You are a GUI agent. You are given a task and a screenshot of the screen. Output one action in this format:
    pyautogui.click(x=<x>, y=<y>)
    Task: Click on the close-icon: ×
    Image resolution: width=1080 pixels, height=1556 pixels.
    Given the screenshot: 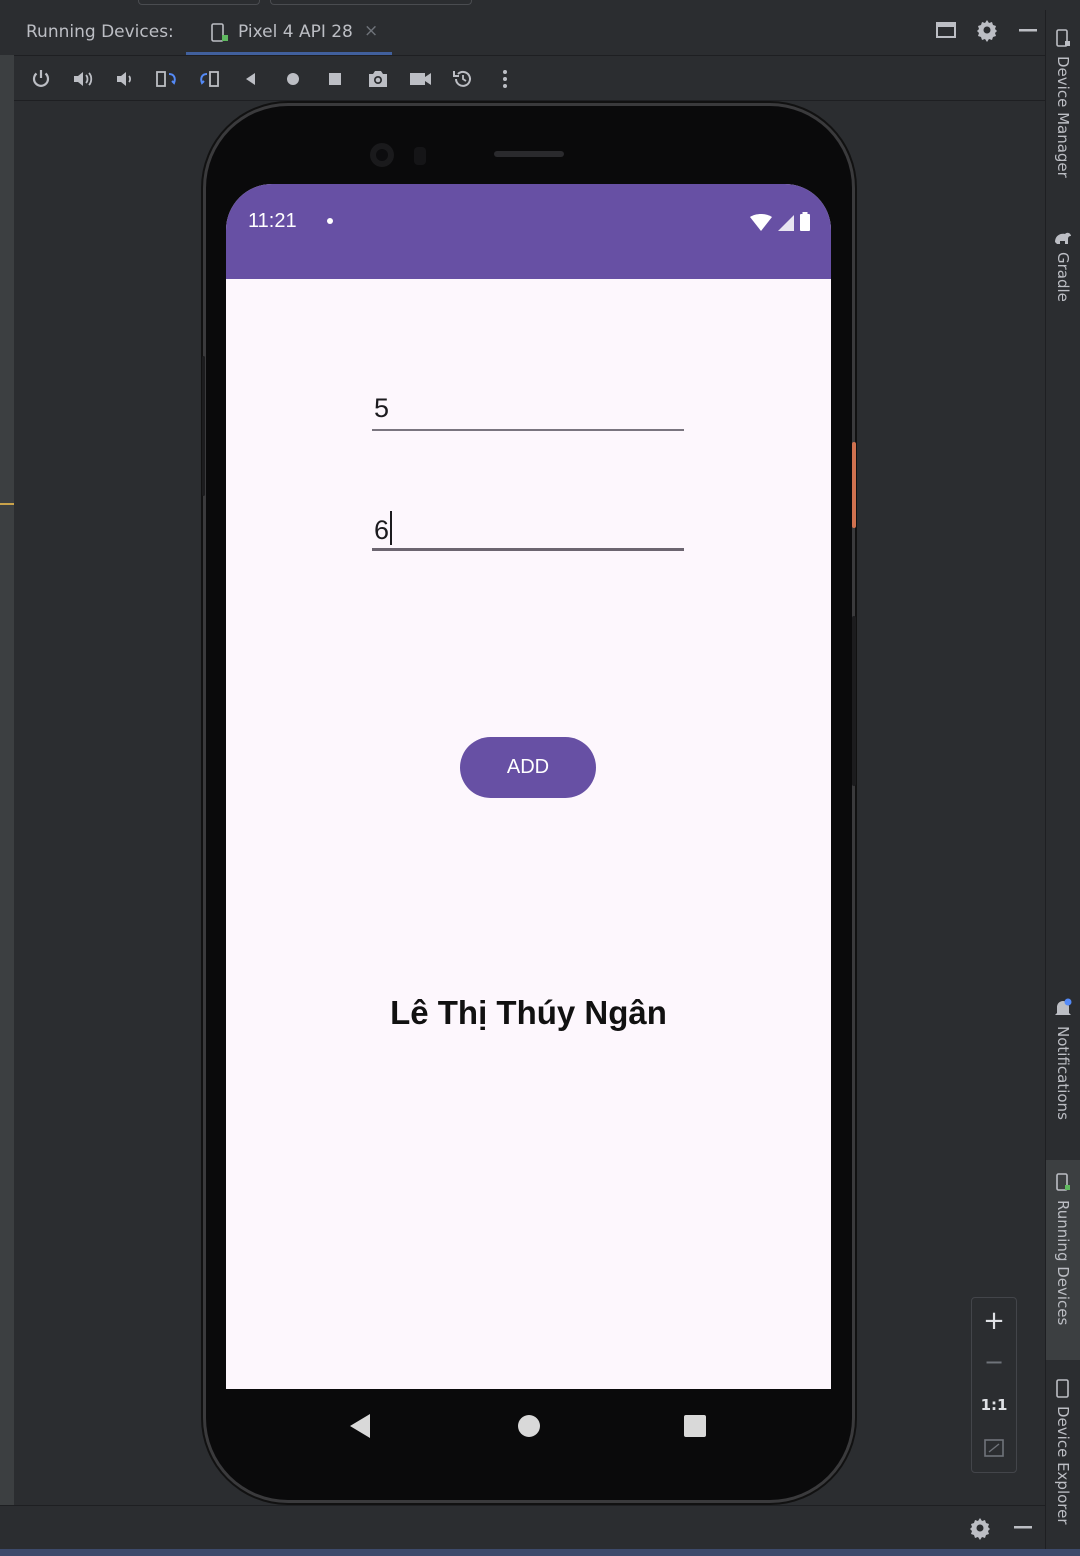 What is the action you would take?
    pyautogui.click(x=371, y=31)
    